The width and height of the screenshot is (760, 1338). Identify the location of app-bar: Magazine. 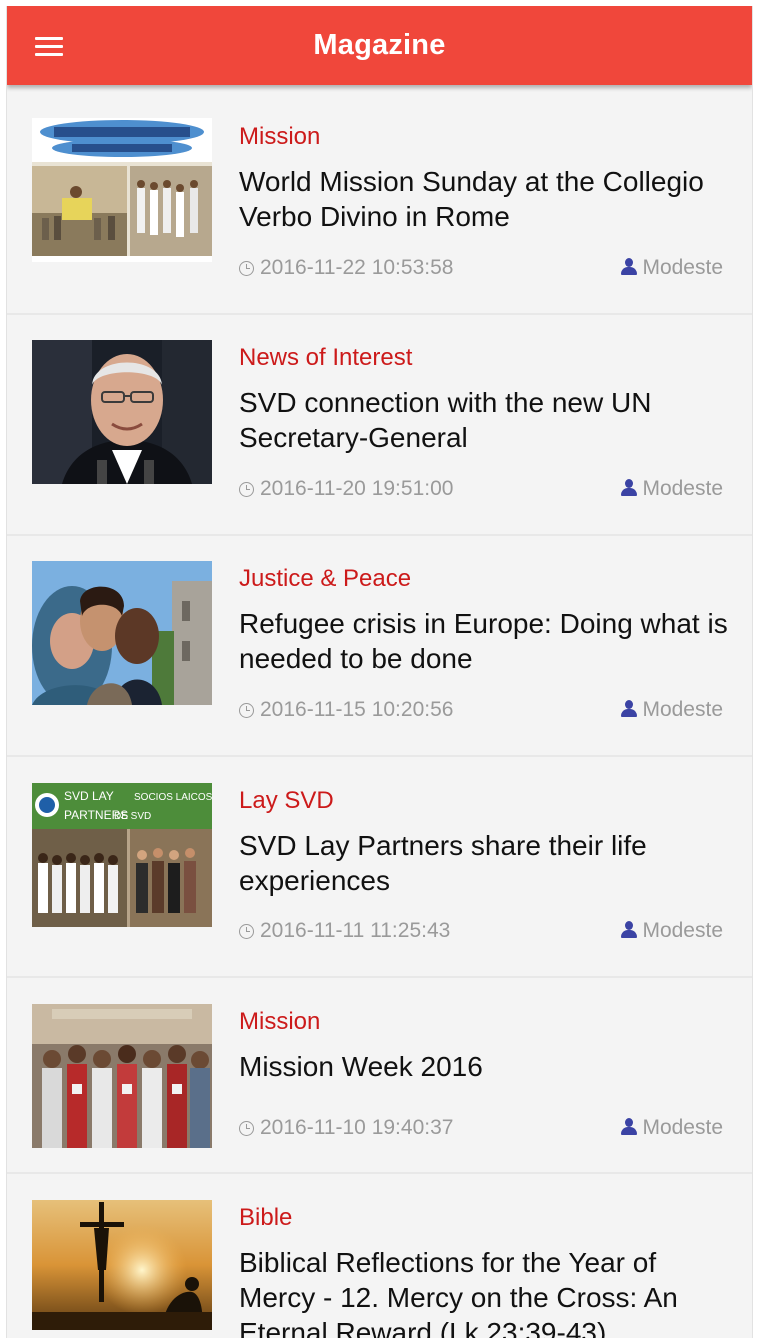
(379, 45).